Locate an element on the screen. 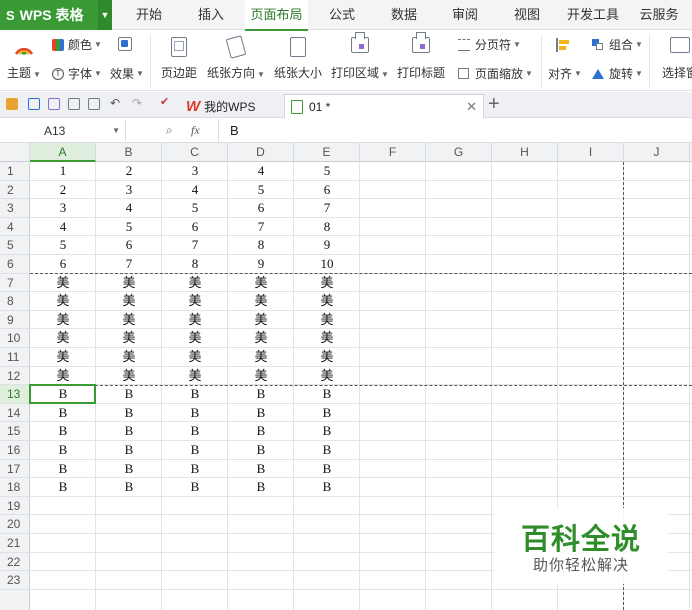 The image size is (692, 610). rotate-button: 旋转 ▼ is located at coordinates (617, 73).